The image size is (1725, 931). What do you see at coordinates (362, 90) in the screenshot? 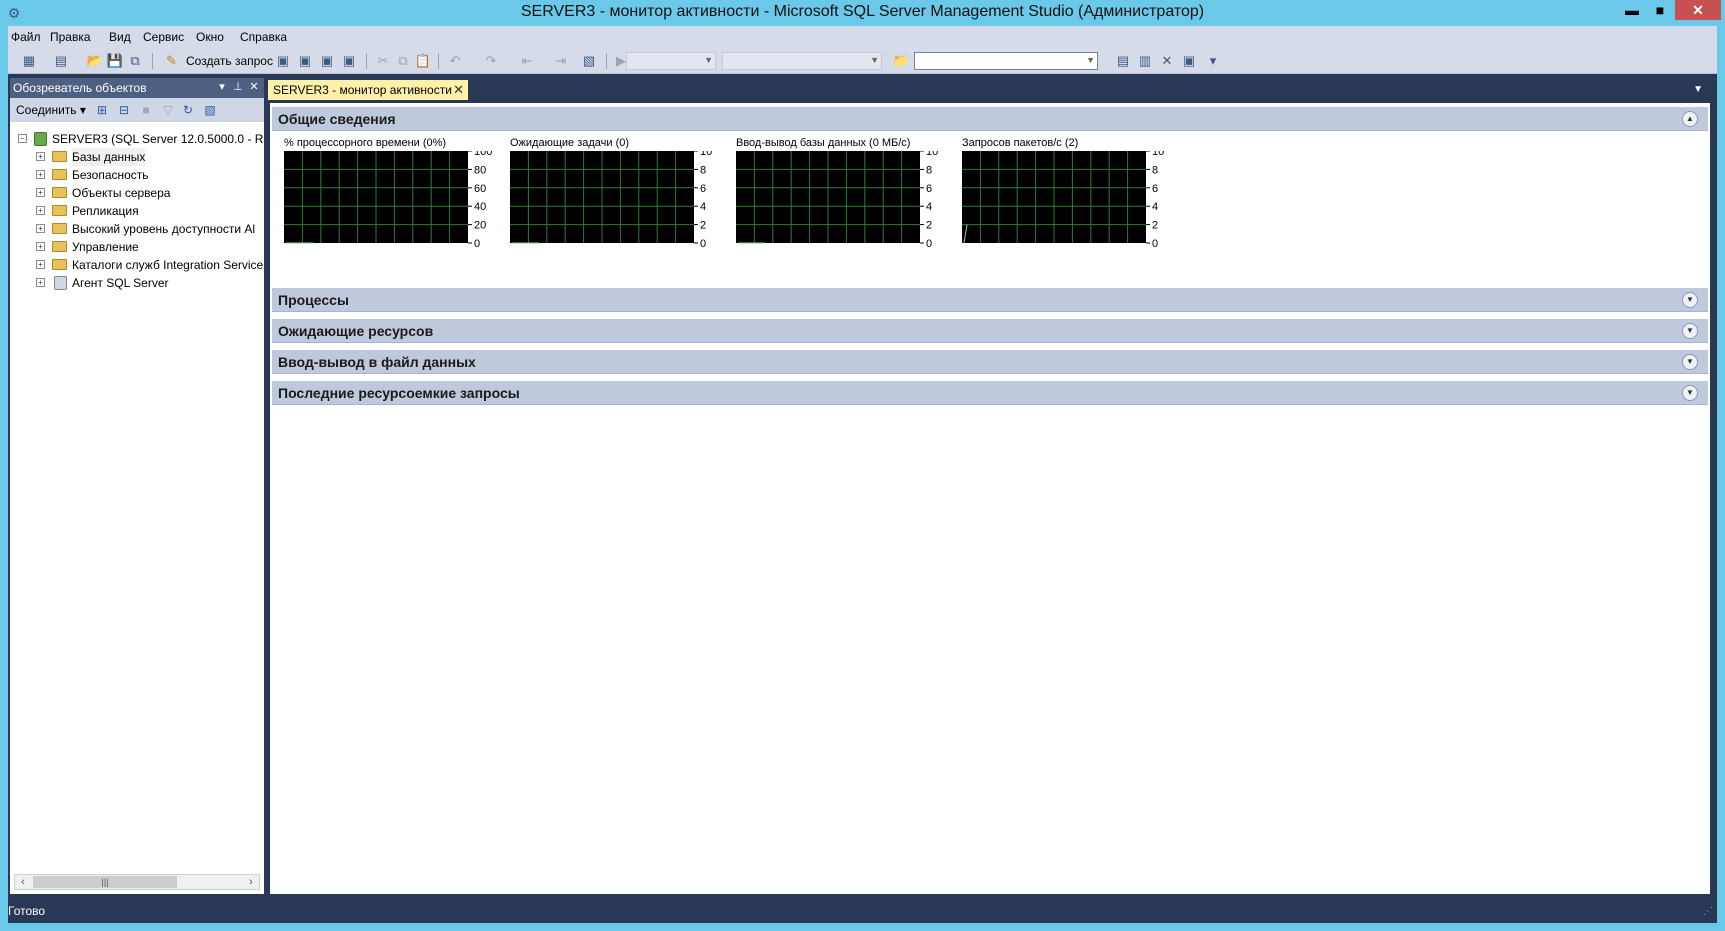
I see `tab-label: SERVER3 - монитор активности` at bounding box center [362, 90].